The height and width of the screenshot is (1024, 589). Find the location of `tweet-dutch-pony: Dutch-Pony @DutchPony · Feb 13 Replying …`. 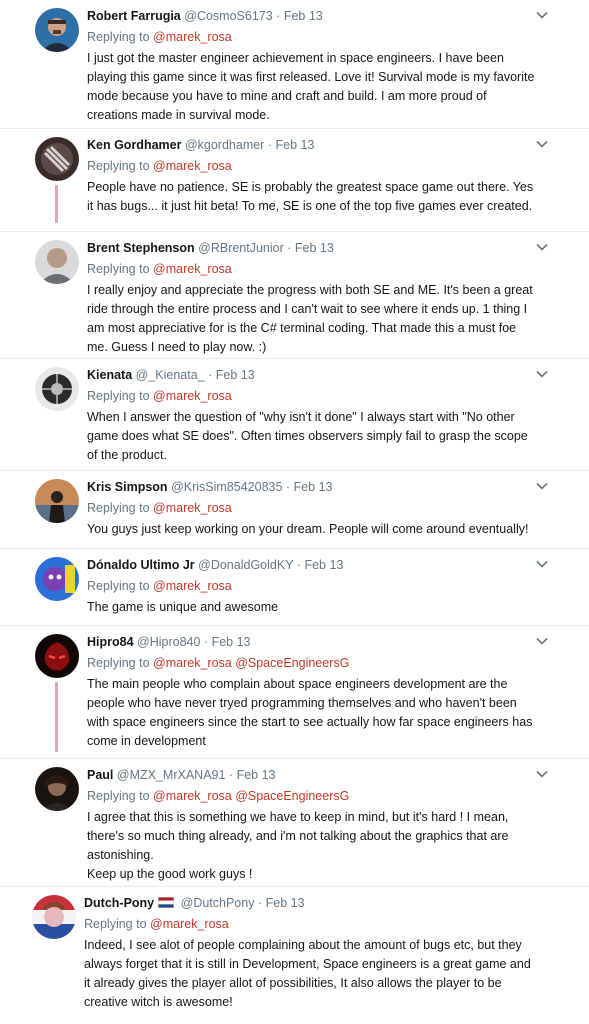

tweet-dutch-pony: Dutch-Pony @DutchPony · Feb 13 Replying … is located at coordinates (294, 955).